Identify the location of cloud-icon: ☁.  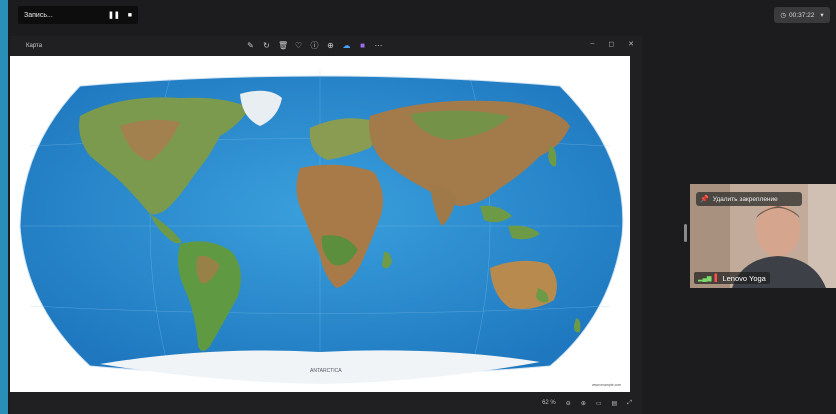
(346, 46).